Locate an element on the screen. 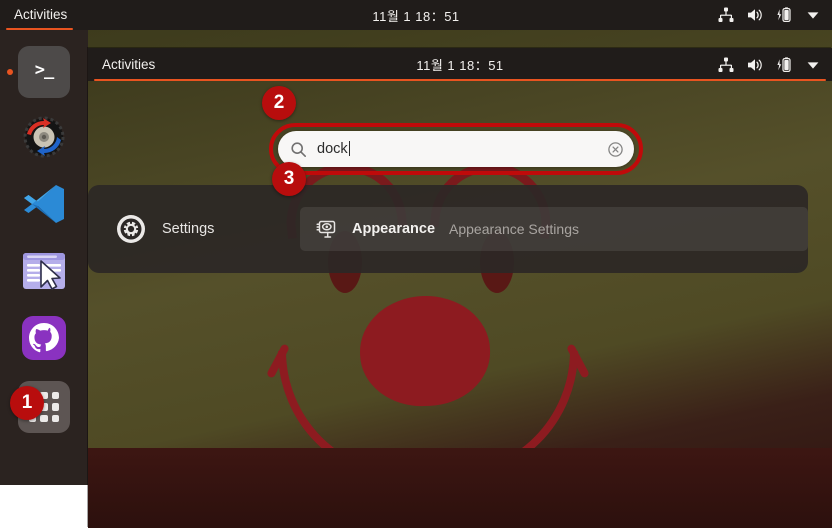 This screenshot has height=528, width=832. search-result-provider-label: Settings is located at coordinates (188, 229).